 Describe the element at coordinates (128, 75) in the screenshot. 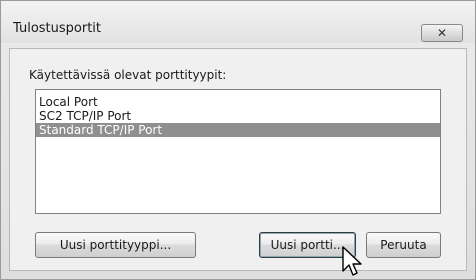

I see `port-types-label: Käytettävissä olevat porttityypit:` at that location.